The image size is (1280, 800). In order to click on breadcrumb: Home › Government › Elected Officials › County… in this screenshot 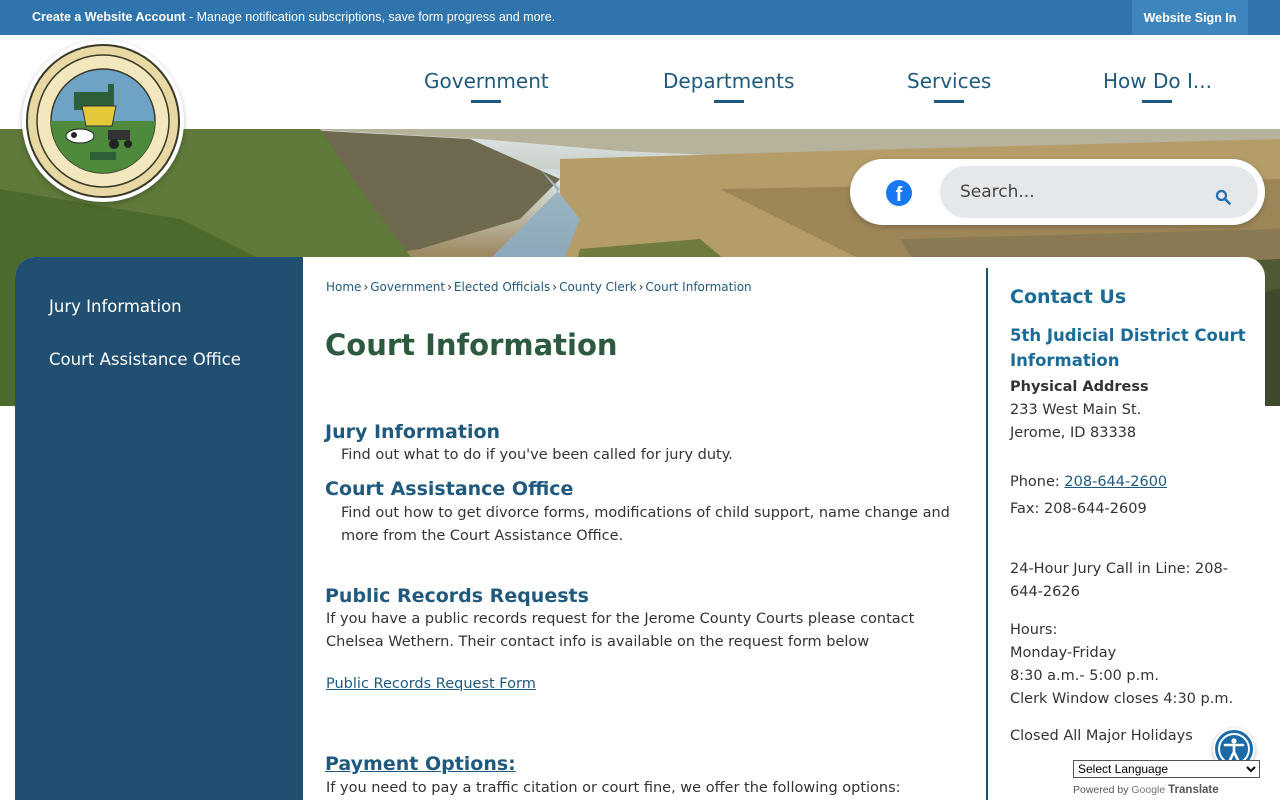, I will do `click(539, 287)`.